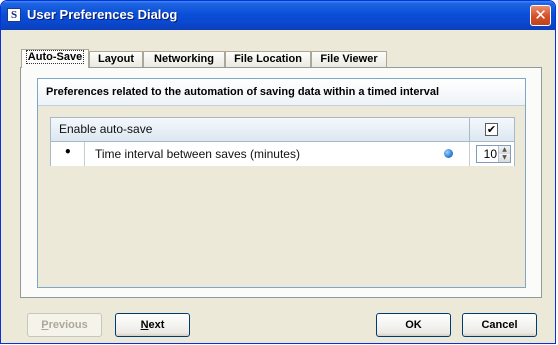 Image resolution: width=558 pixels, height=345 pixels. I want to click on ok-button: OK, so click(413, 325).